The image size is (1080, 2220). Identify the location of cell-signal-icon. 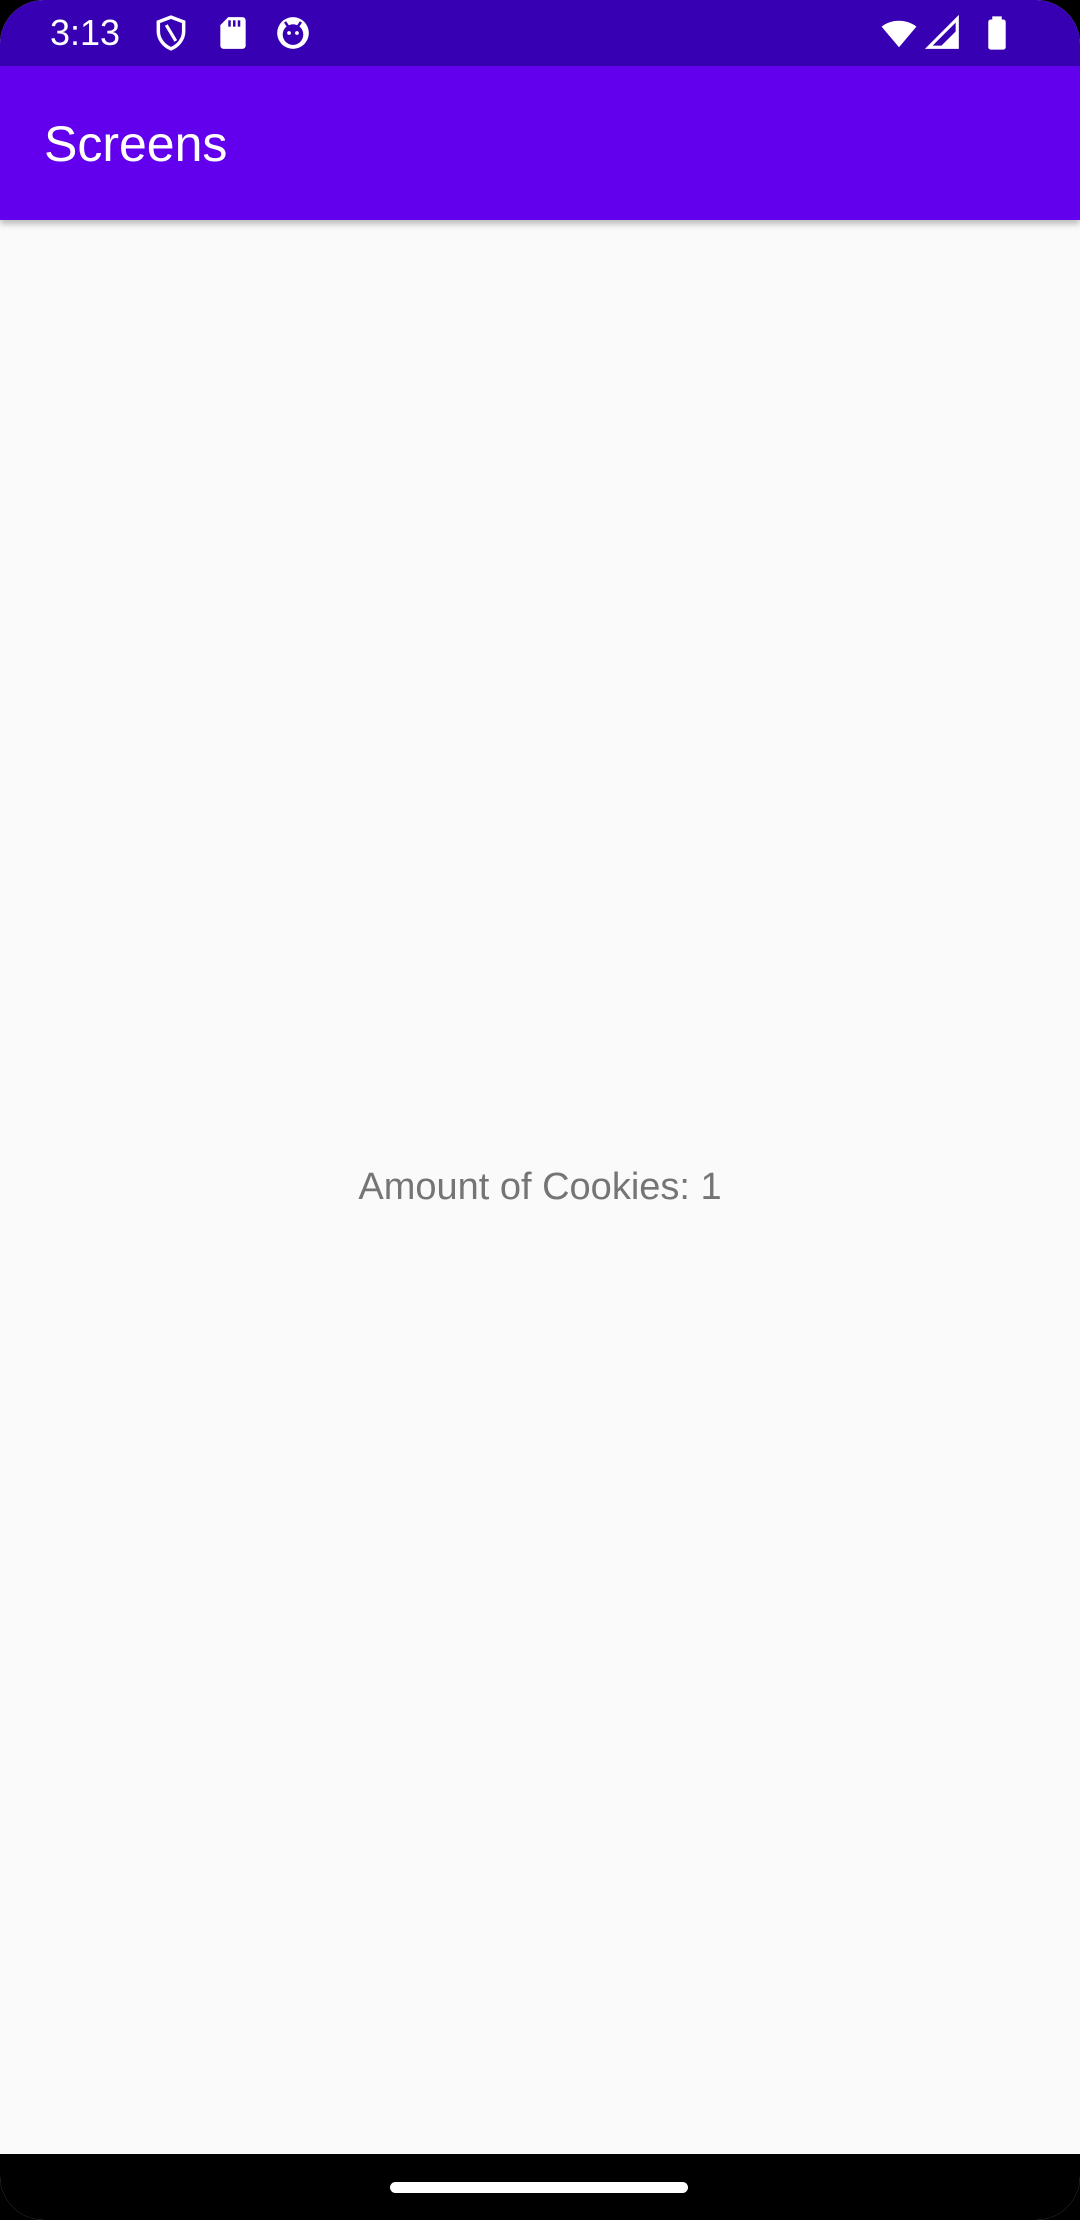
(943, 33).